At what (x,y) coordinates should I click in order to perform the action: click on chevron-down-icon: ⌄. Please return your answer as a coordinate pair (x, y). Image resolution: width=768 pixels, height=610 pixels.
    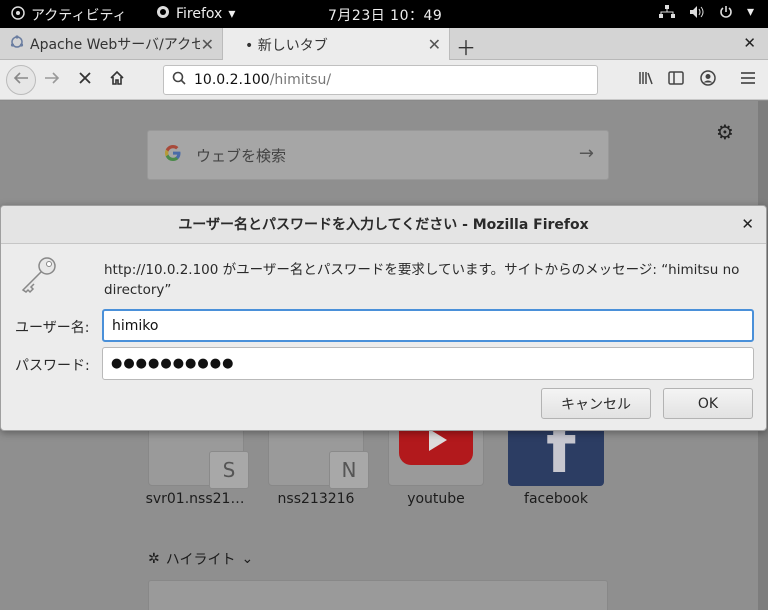
    Looking at the image, I should click on (247, 559).